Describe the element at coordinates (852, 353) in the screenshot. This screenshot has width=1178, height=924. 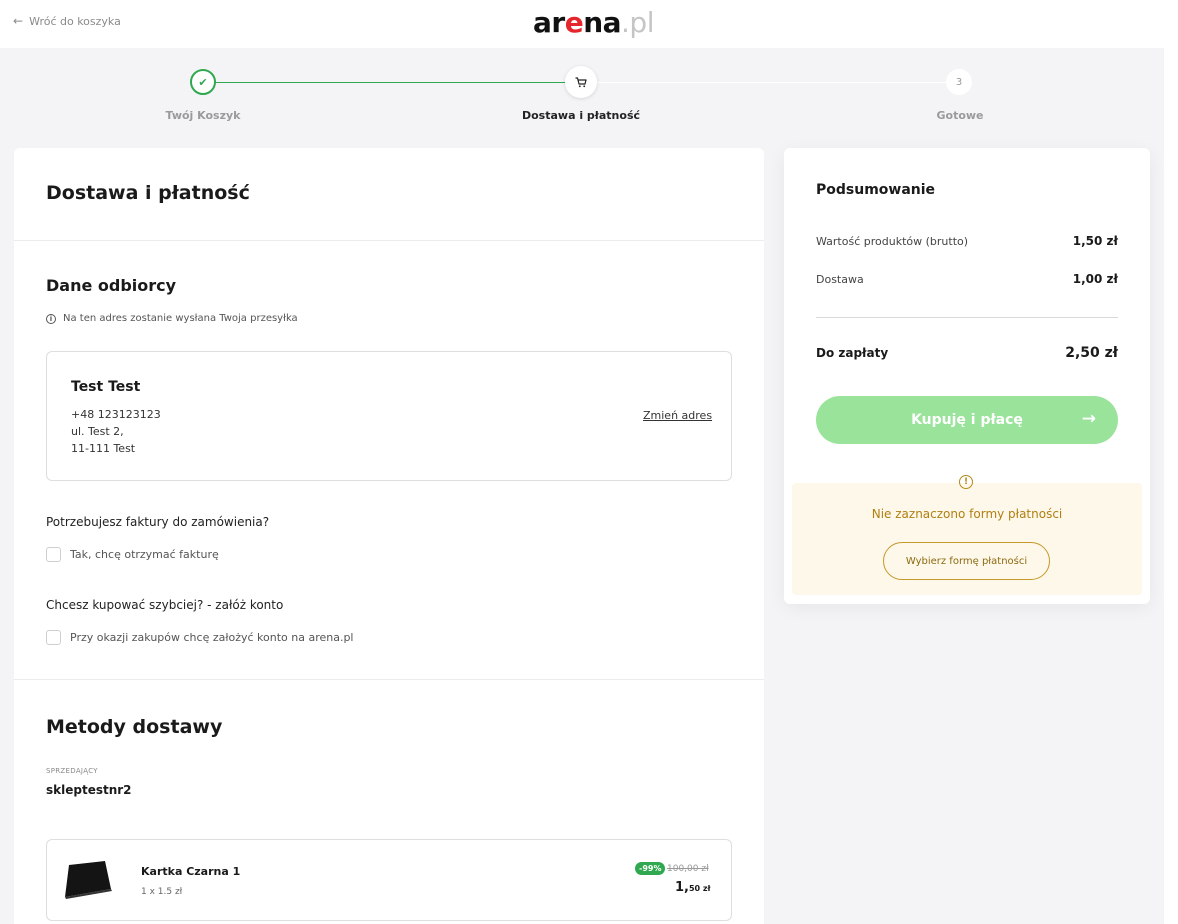
I see `total-label: Do zapłaty` at that location.